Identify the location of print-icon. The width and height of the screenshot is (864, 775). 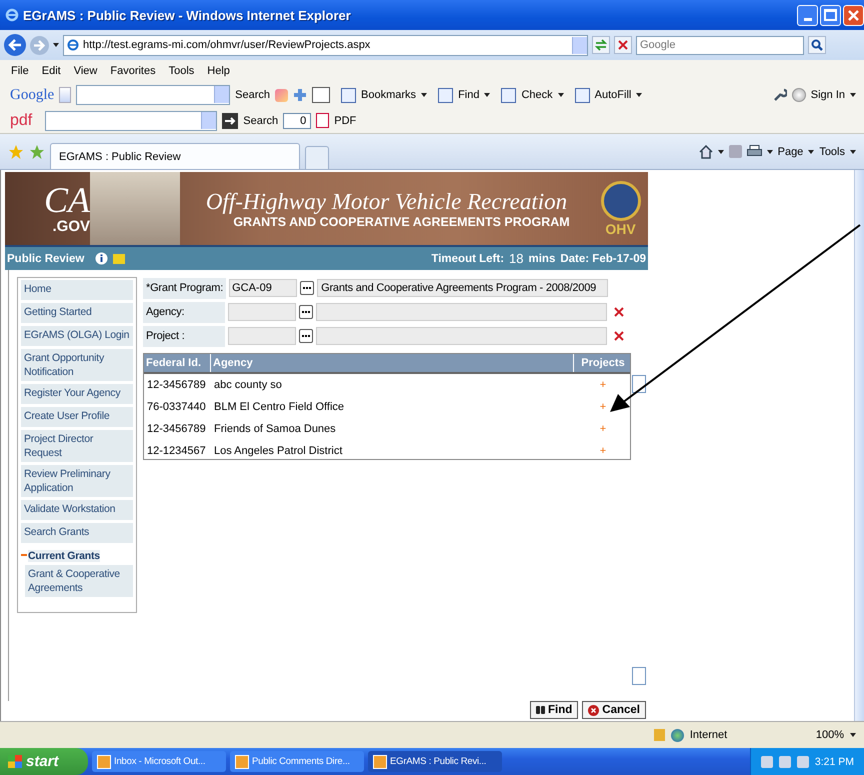
(754, 151).